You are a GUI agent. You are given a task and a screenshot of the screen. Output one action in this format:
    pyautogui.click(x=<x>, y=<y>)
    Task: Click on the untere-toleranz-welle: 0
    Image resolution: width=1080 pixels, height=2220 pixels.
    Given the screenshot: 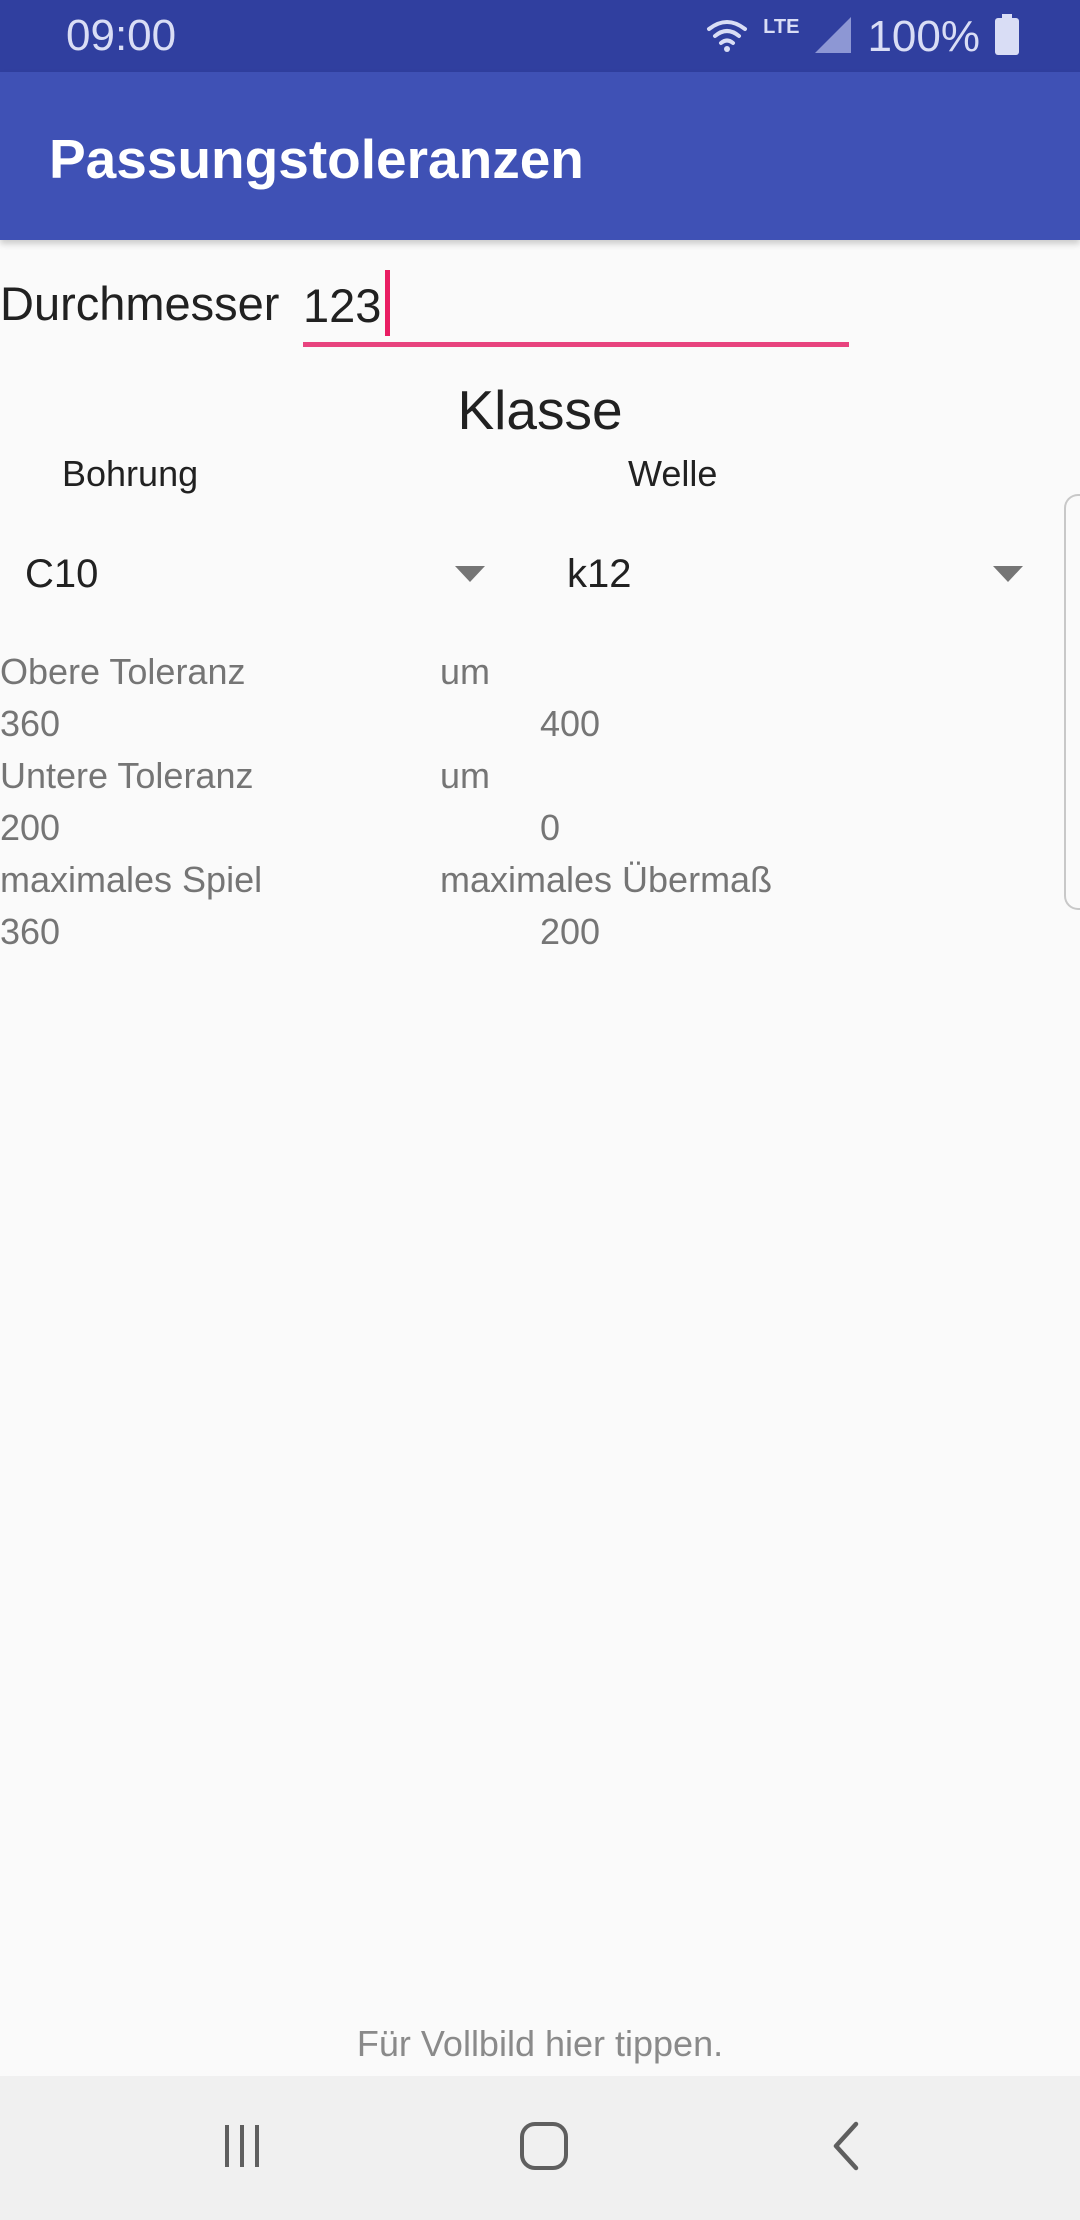 What is the action you would take?
    pyautogui.click(x=550, y=827)
    